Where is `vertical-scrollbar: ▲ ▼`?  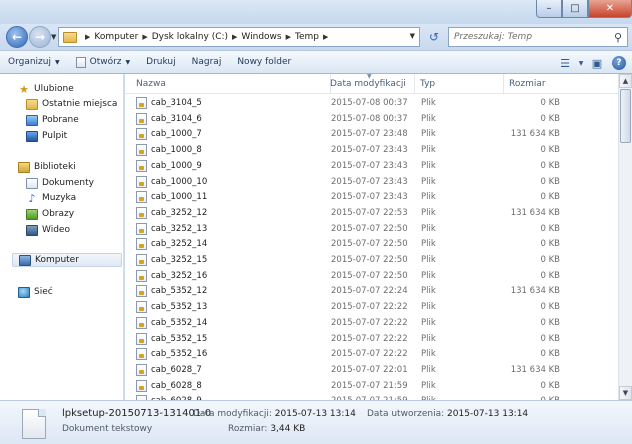 vertical-scrollbar: ▲ ▼ is located at coordinates (625, 237).